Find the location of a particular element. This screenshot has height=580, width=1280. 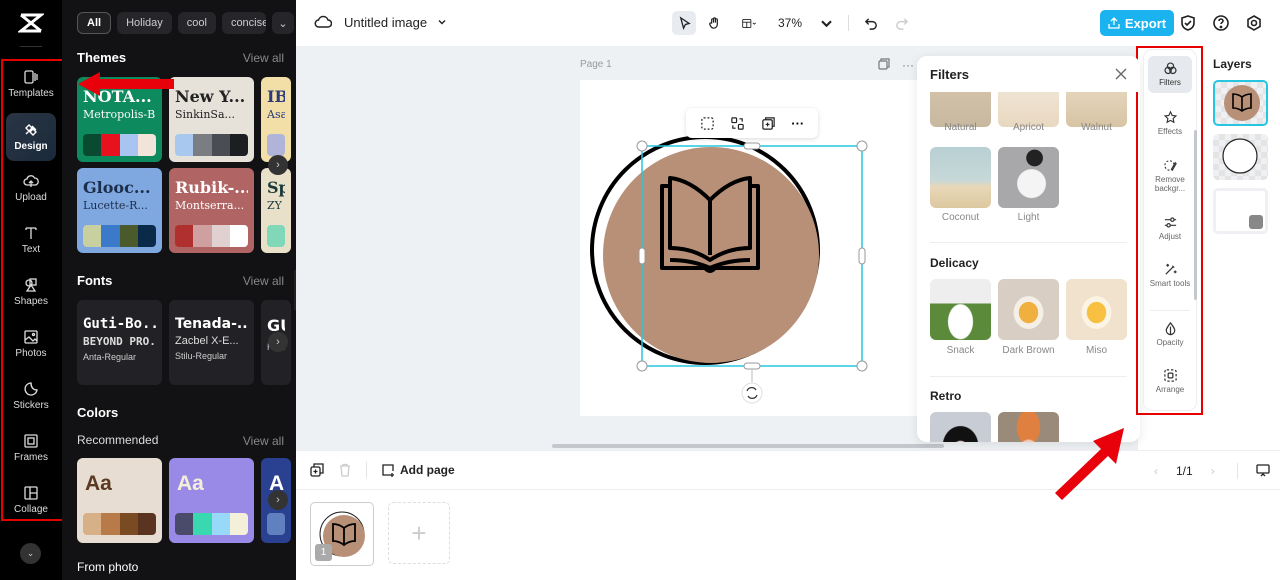

theme-card-subtitle: Asa is located at coordinates (276, 114).